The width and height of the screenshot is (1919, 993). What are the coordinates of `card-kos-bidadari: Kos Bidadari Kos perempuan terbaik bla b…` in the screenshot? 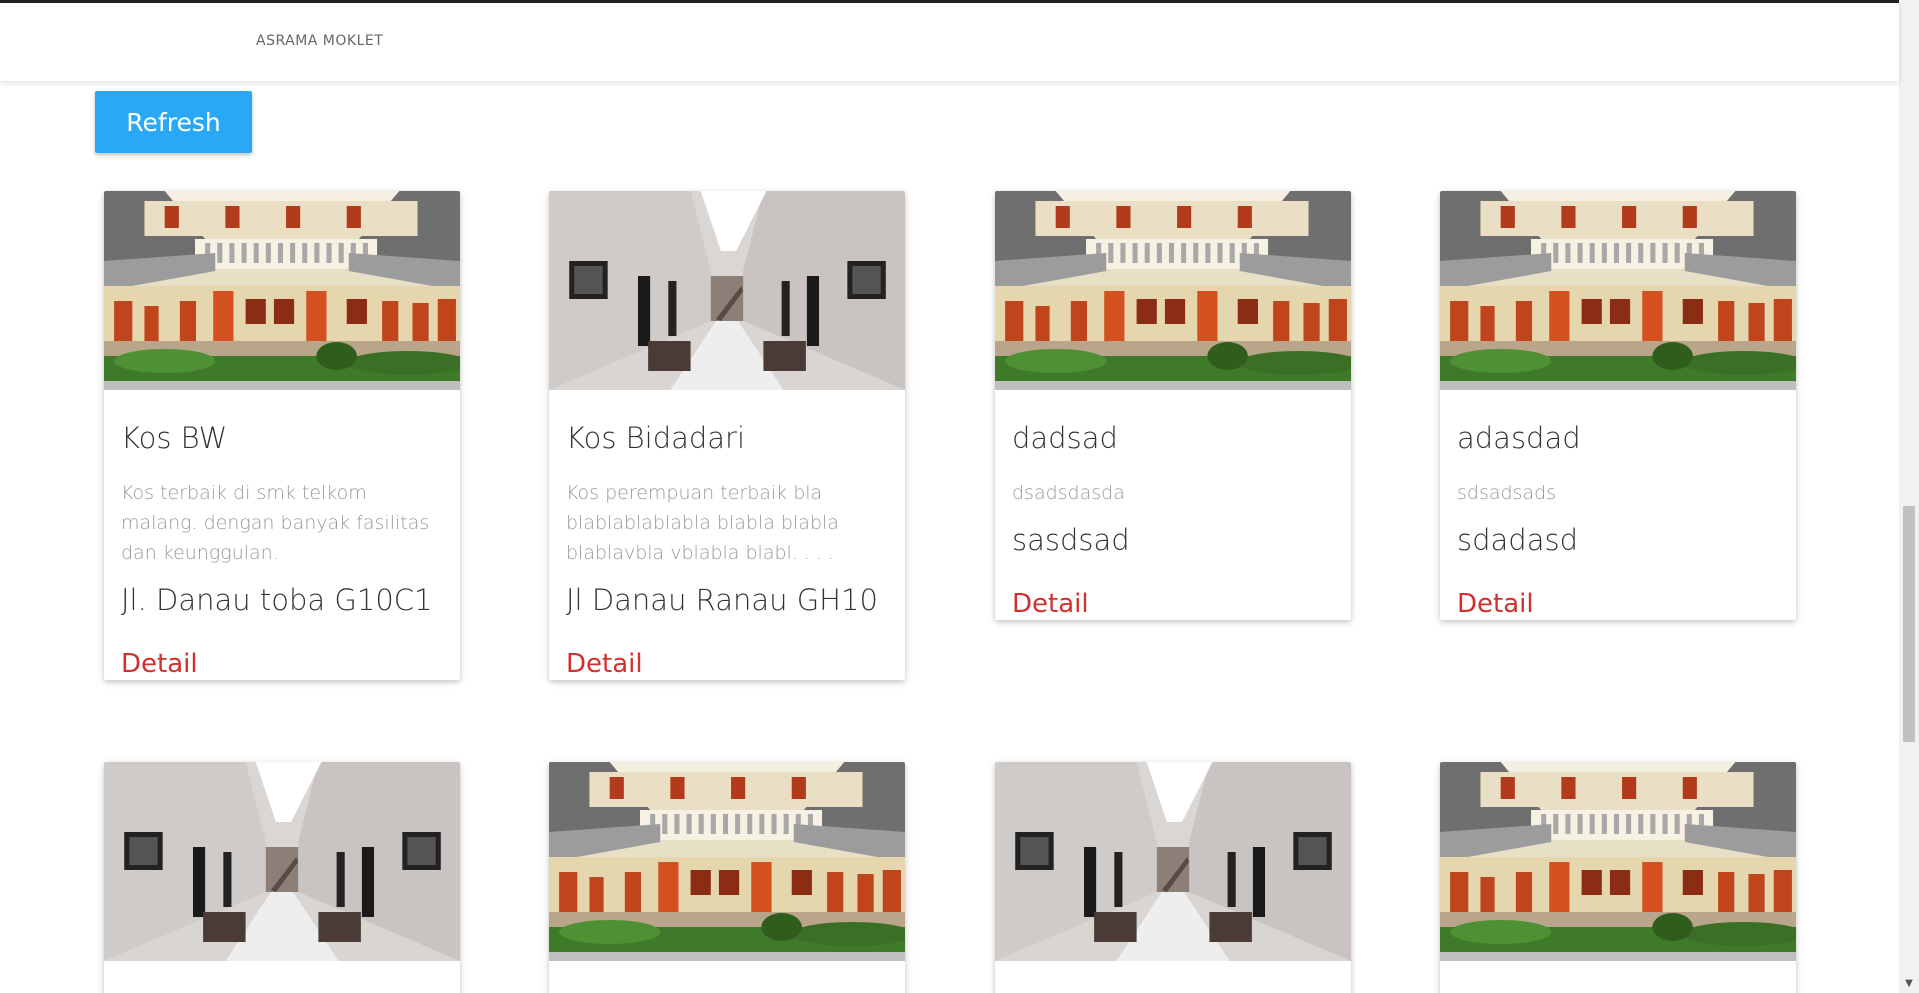 It's located at (727, 435).